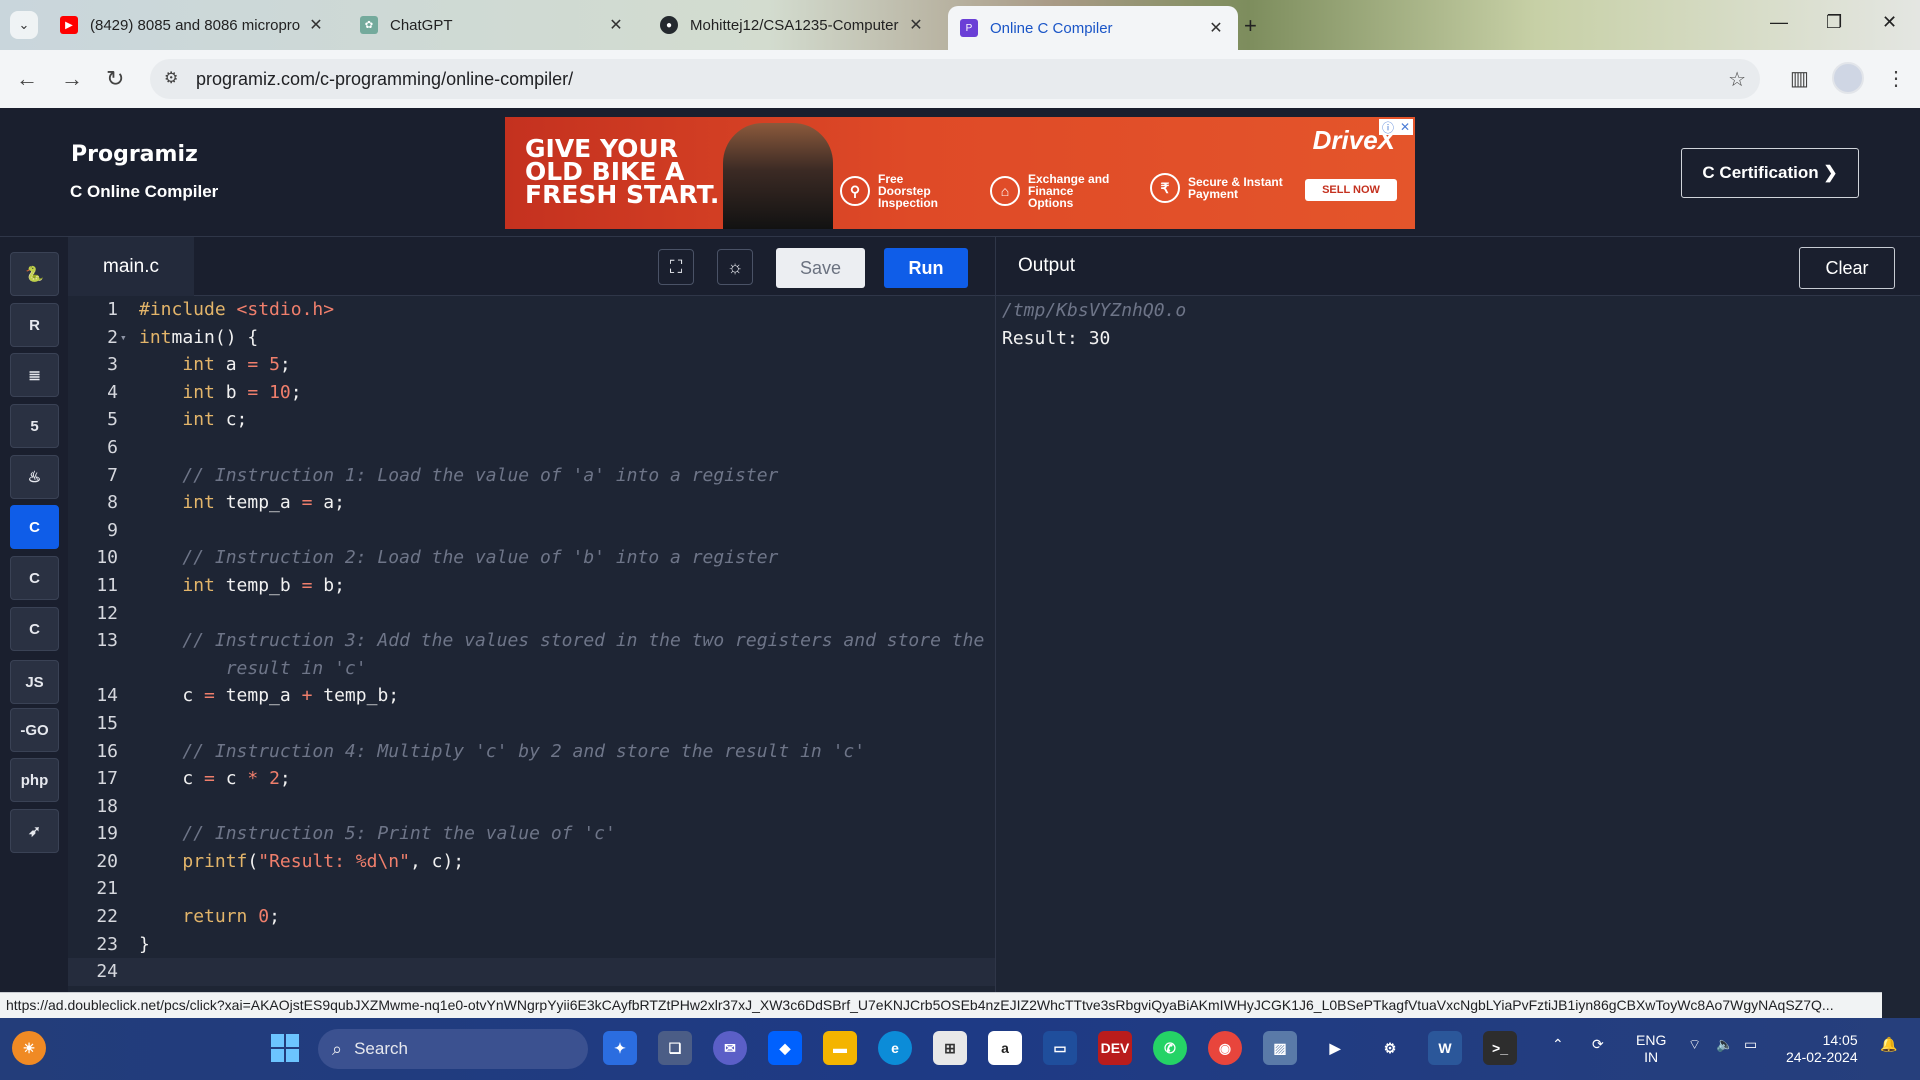 The width and height of the screenshot is (1920, 1080). Describe the element at coordinates (785, 1048) in the screenshot. I see `dropbox-icon: ◆` at that location.